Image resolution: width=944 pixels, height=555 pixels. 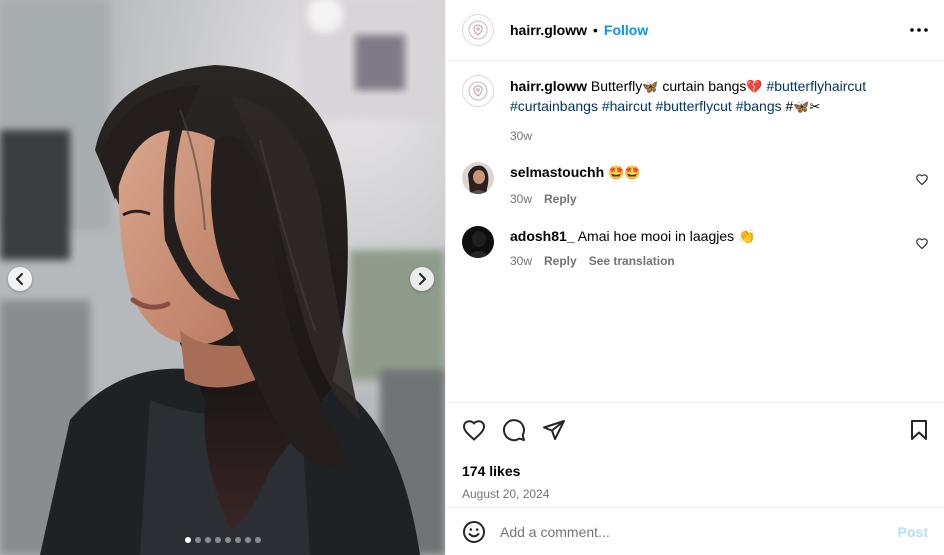 What do you see at coordinates (754, 87) in the screenshot?
I see `broken-heart-emoji: 💔` at bounding box center [754, 87].